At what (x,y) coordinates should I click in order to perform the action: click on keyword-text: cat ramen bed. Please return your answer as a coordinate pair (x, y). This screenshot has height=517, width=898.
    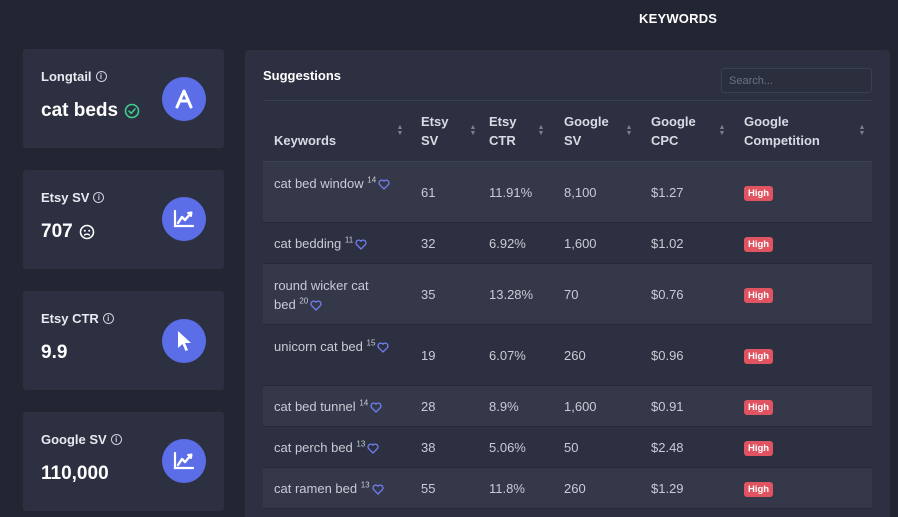
    Looking at the image, I should click on (315, 488).